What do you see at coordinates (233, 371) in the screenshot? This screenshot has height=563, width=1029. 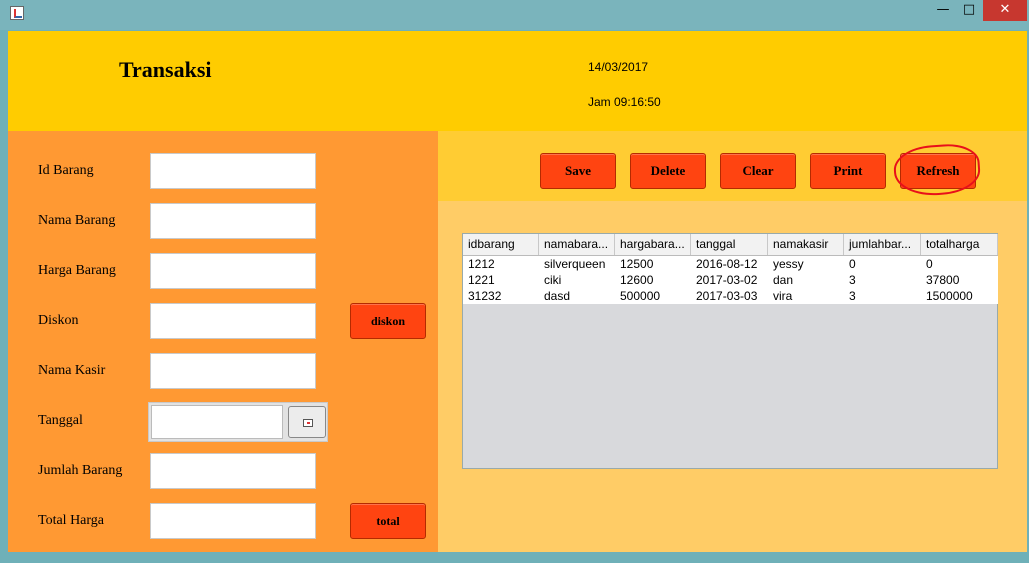 I see `nama-kasir-field` at bounding box center [233, 371].